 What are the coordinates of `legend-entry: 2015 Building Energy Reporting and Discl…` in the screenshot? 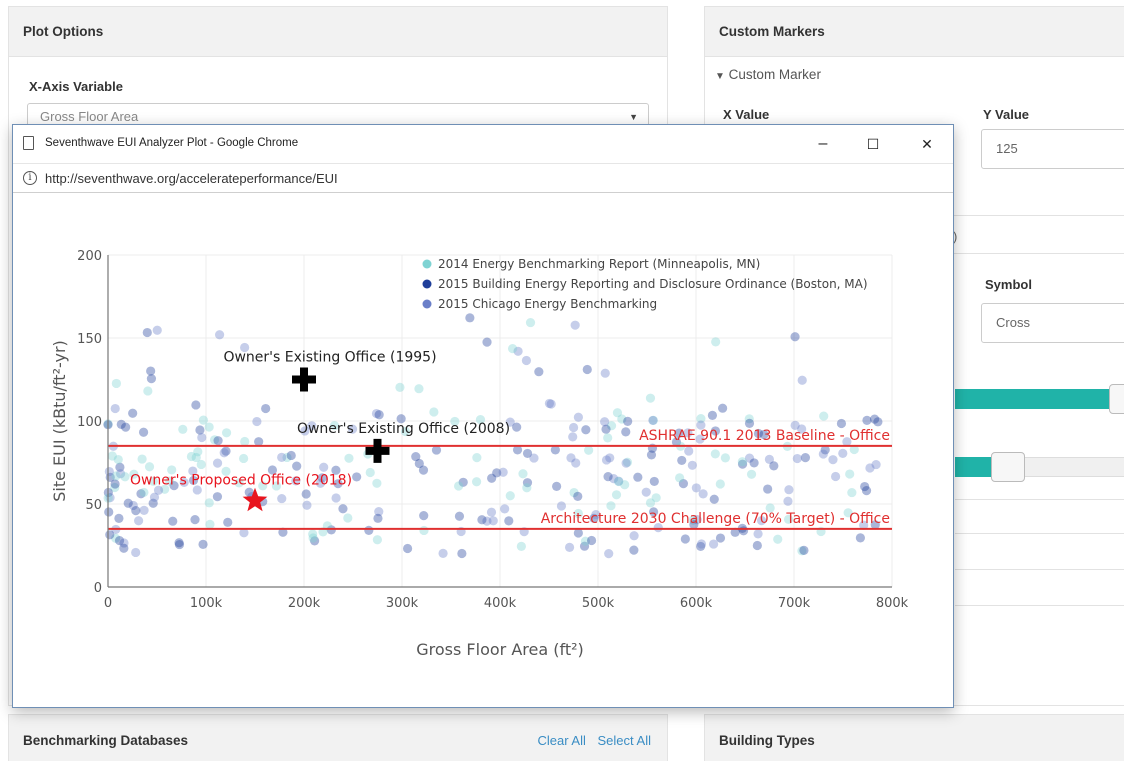 It's located at (653, 284).